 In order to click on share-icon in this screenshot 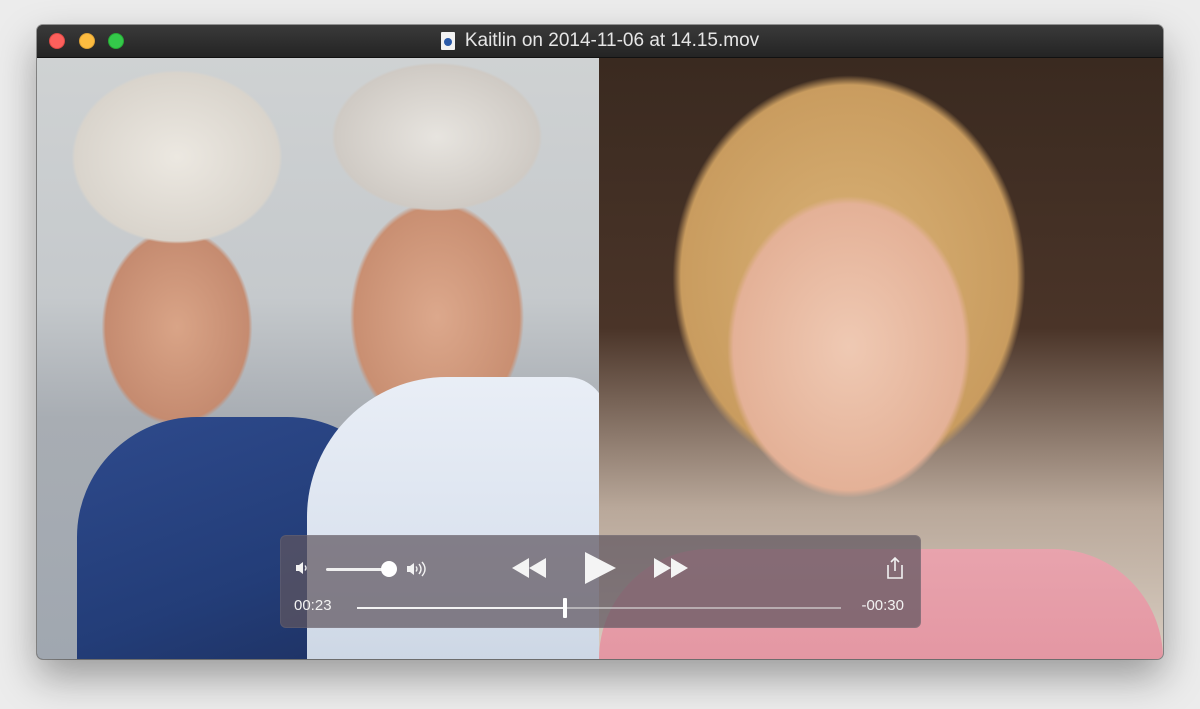, I will do `click(895, 567)`.